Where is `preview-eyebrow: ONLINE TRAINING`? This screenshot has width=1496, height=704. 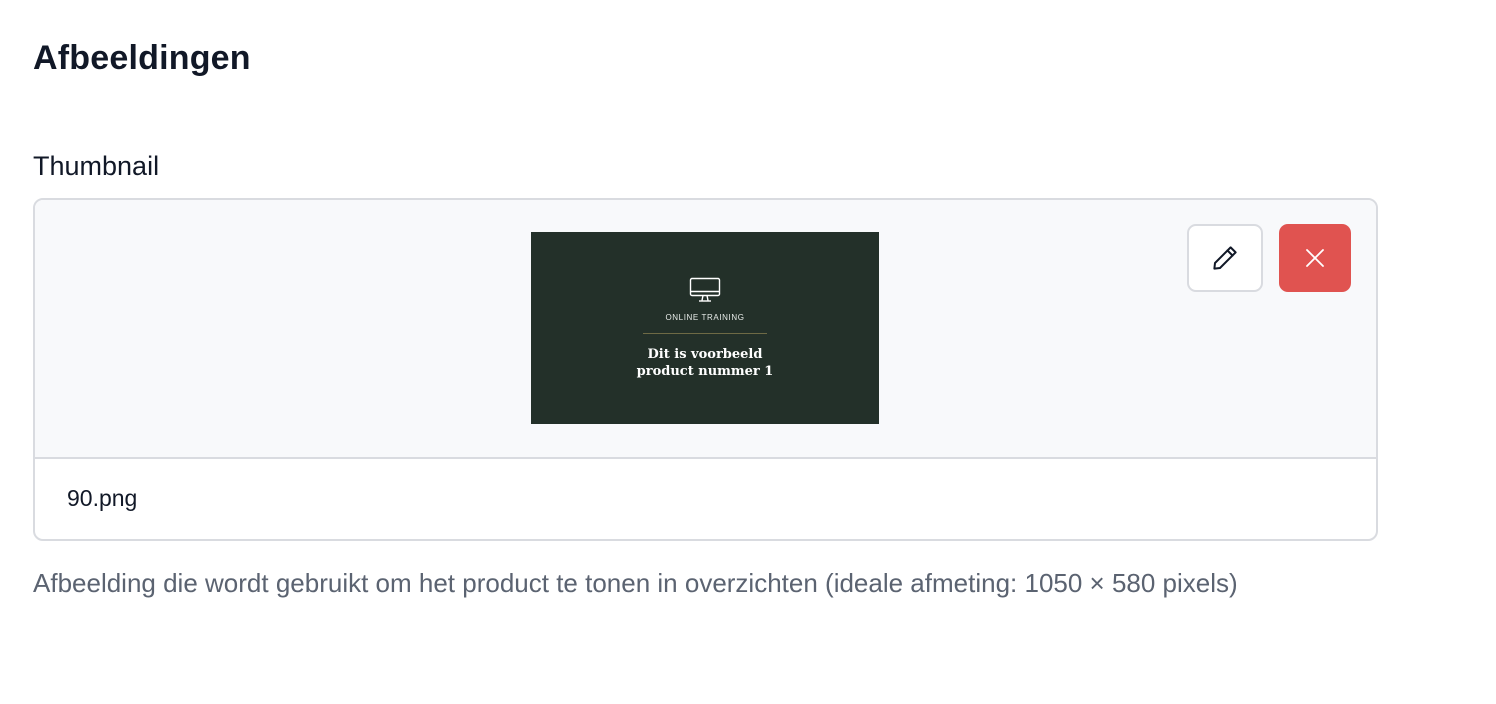
preview-eyebrow: ONLINE TRAINING is located at coordinates (705, 317).